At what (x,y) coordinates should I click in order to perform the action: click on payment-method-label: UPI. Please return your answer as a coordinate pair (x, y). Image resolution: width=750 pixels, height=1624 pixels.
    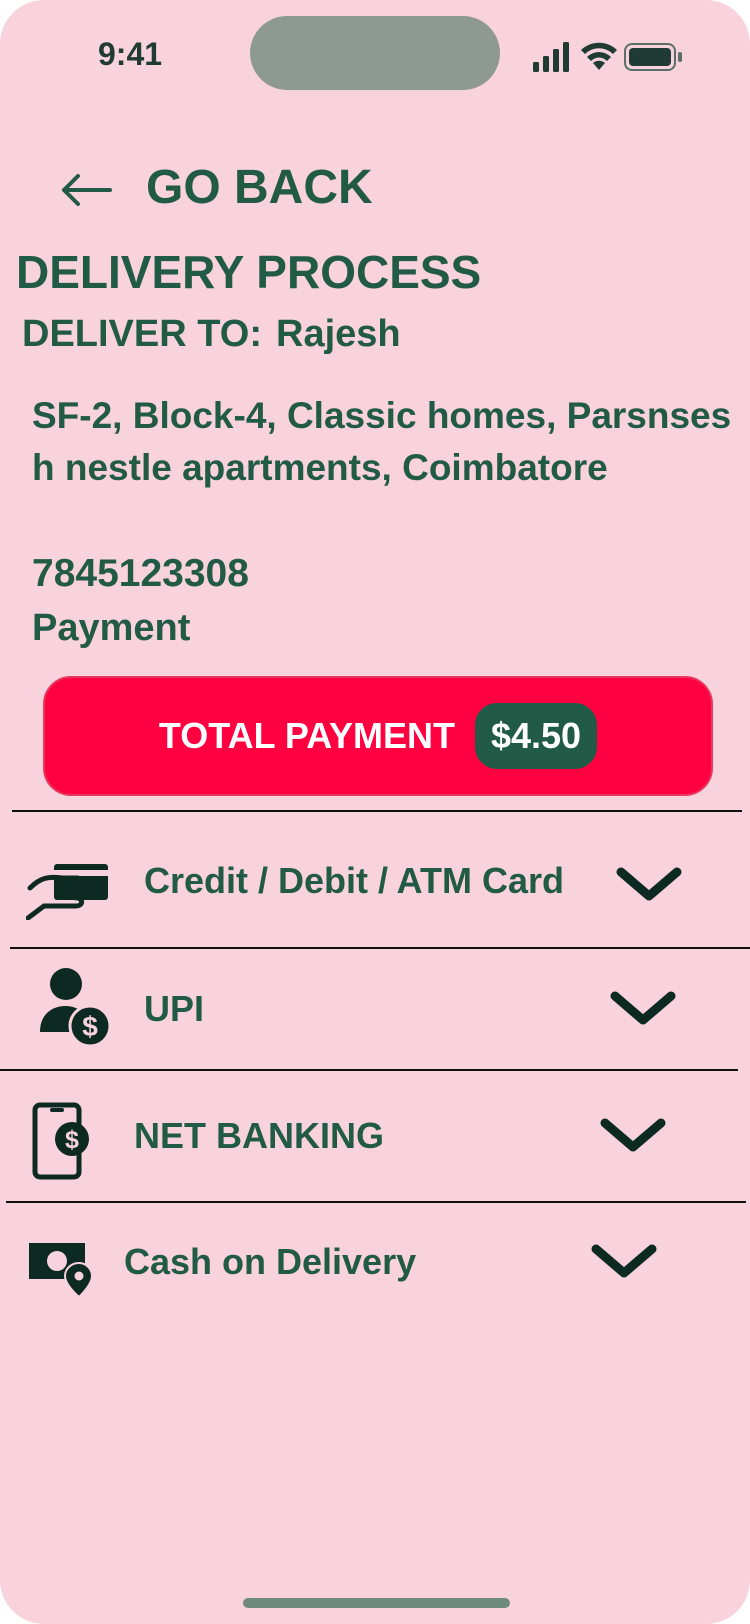
    Looking at the image, I should click on (174, 1008).